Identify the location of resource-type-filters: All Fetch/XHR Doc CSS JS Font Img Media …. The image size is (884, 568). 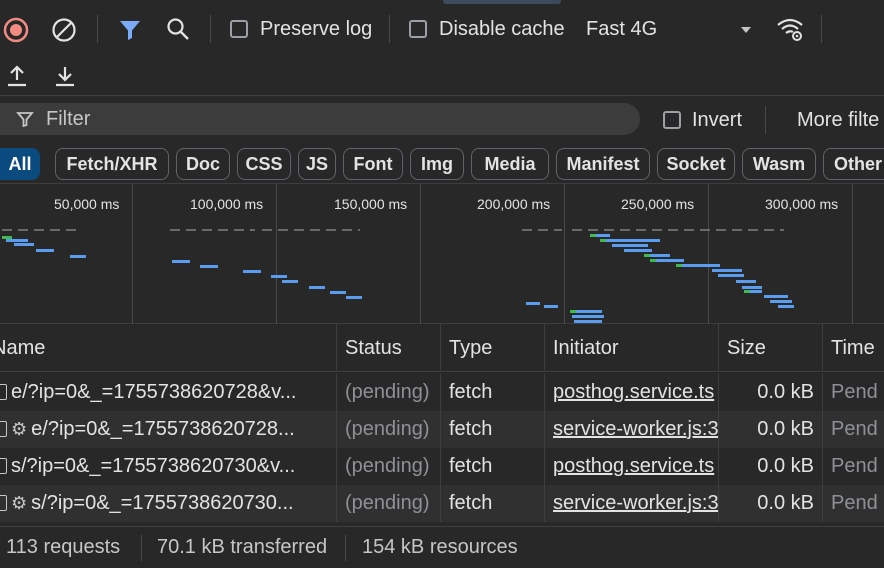
(442, 164).